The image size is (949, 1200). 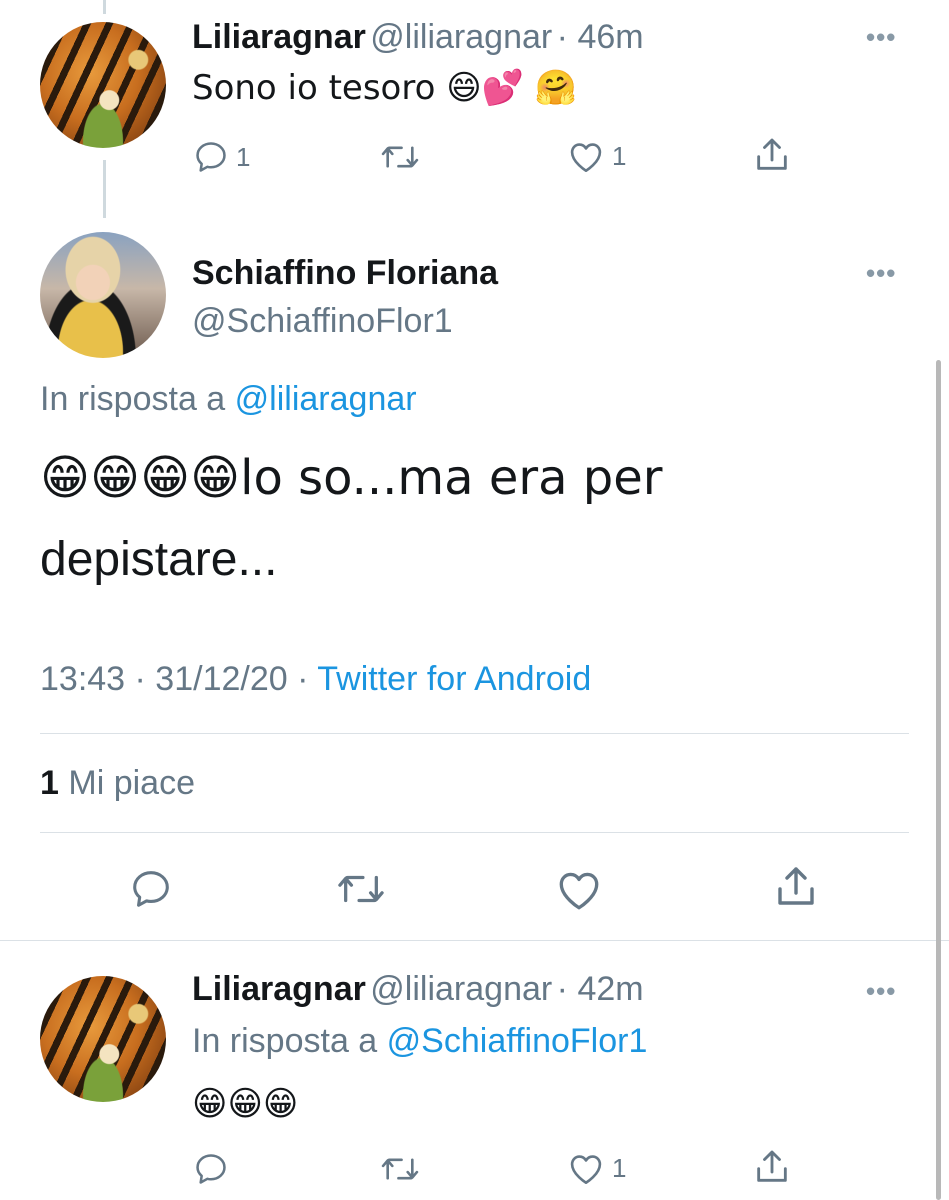 I want to click on reply-to-link: @liliaragnar, so click(x=326, y=399).